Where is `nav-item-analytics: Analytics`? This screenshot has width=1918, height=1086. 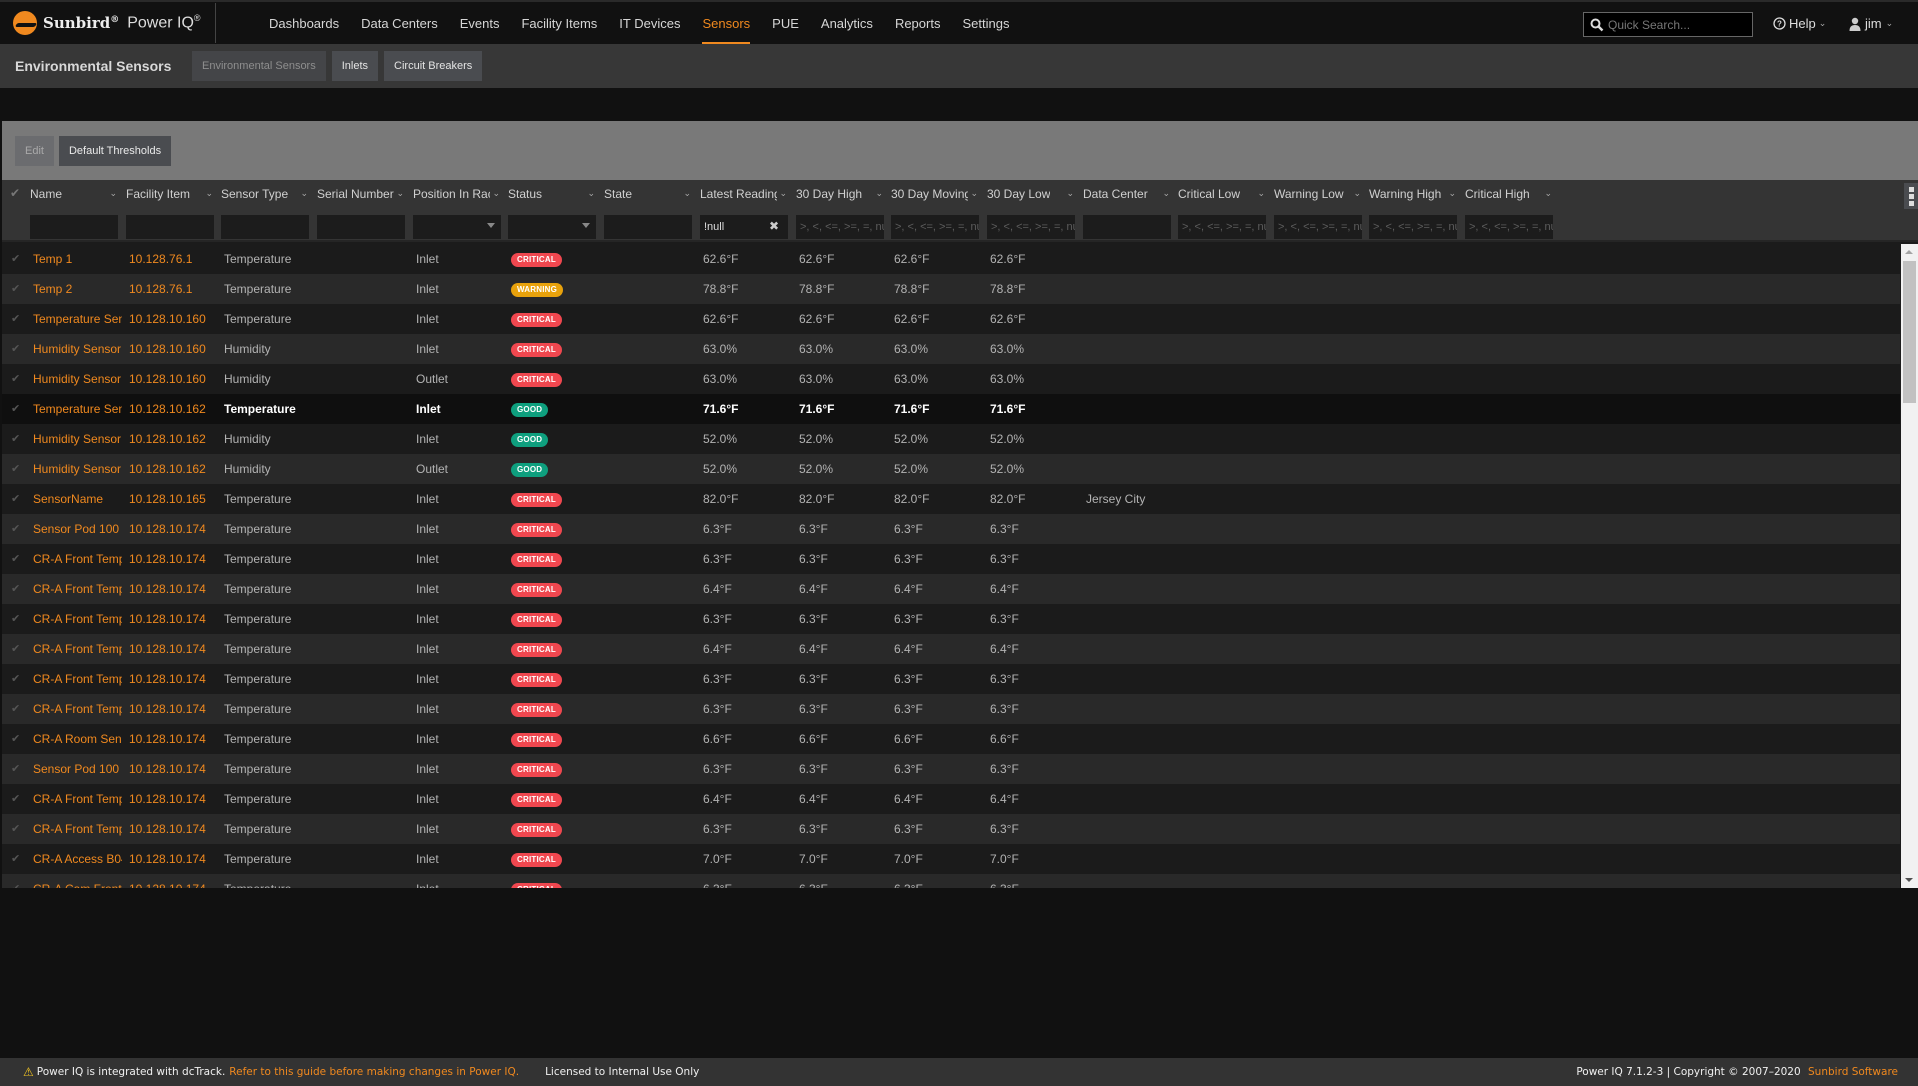
nav-item-analytics: Analytics is located at coordinates (847, 23).